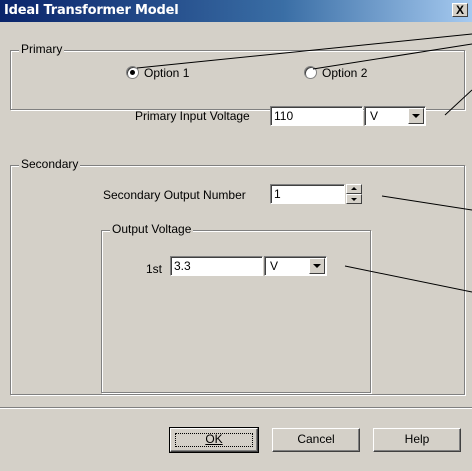  I want to click on callout-line-primary-voltage, so click(458, 102).